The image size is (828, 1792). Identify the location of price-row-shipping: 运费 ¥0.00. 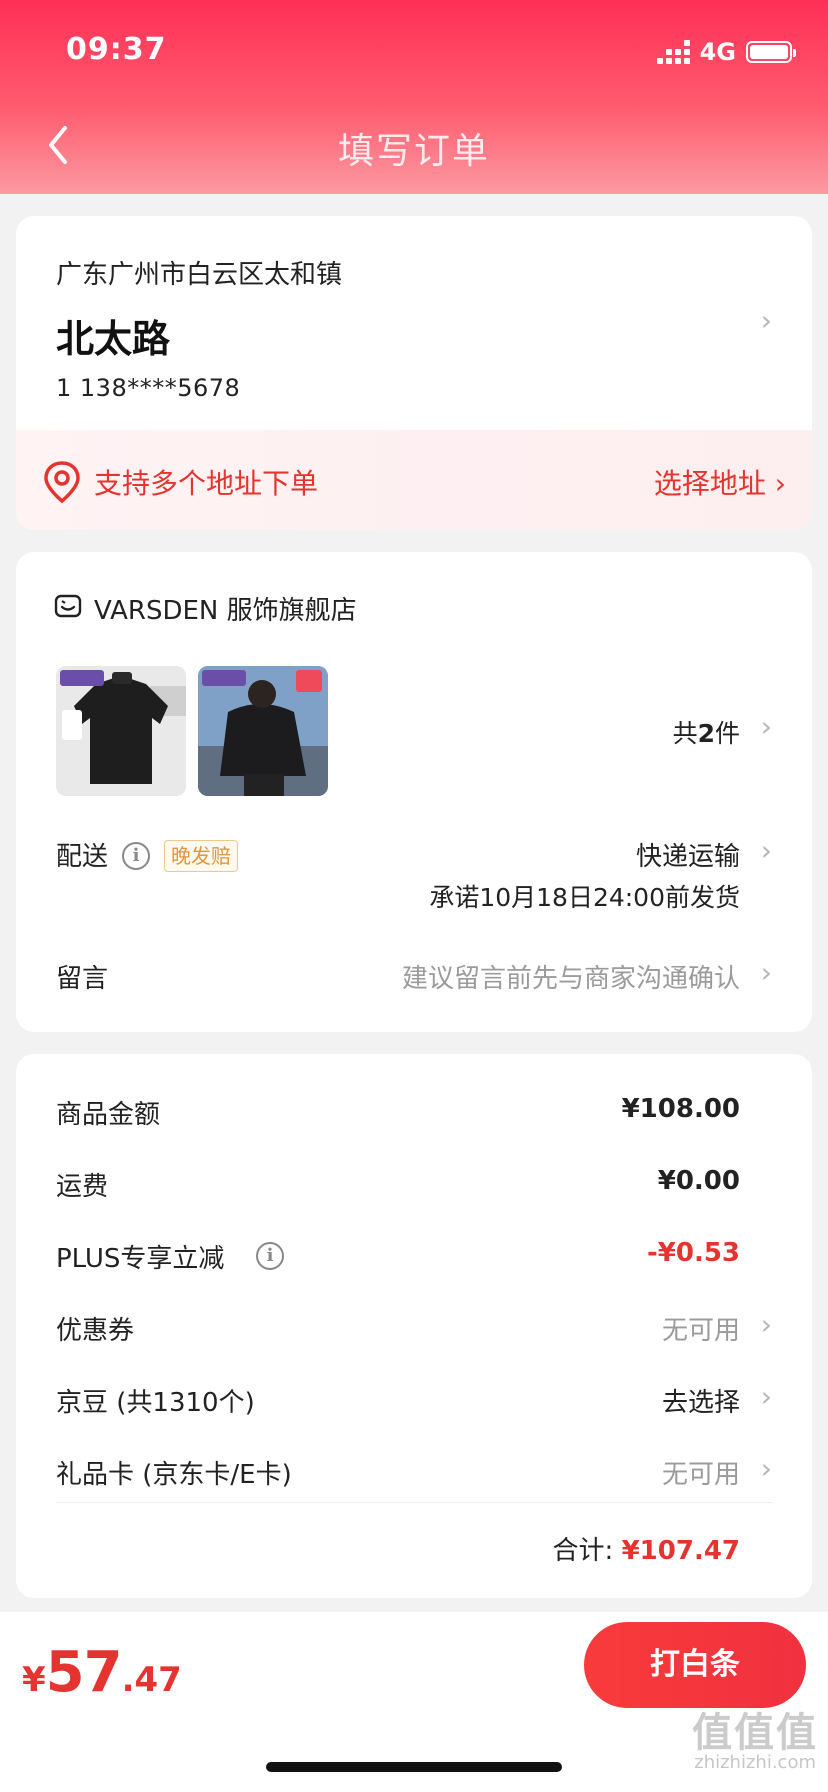
(414, 1186).